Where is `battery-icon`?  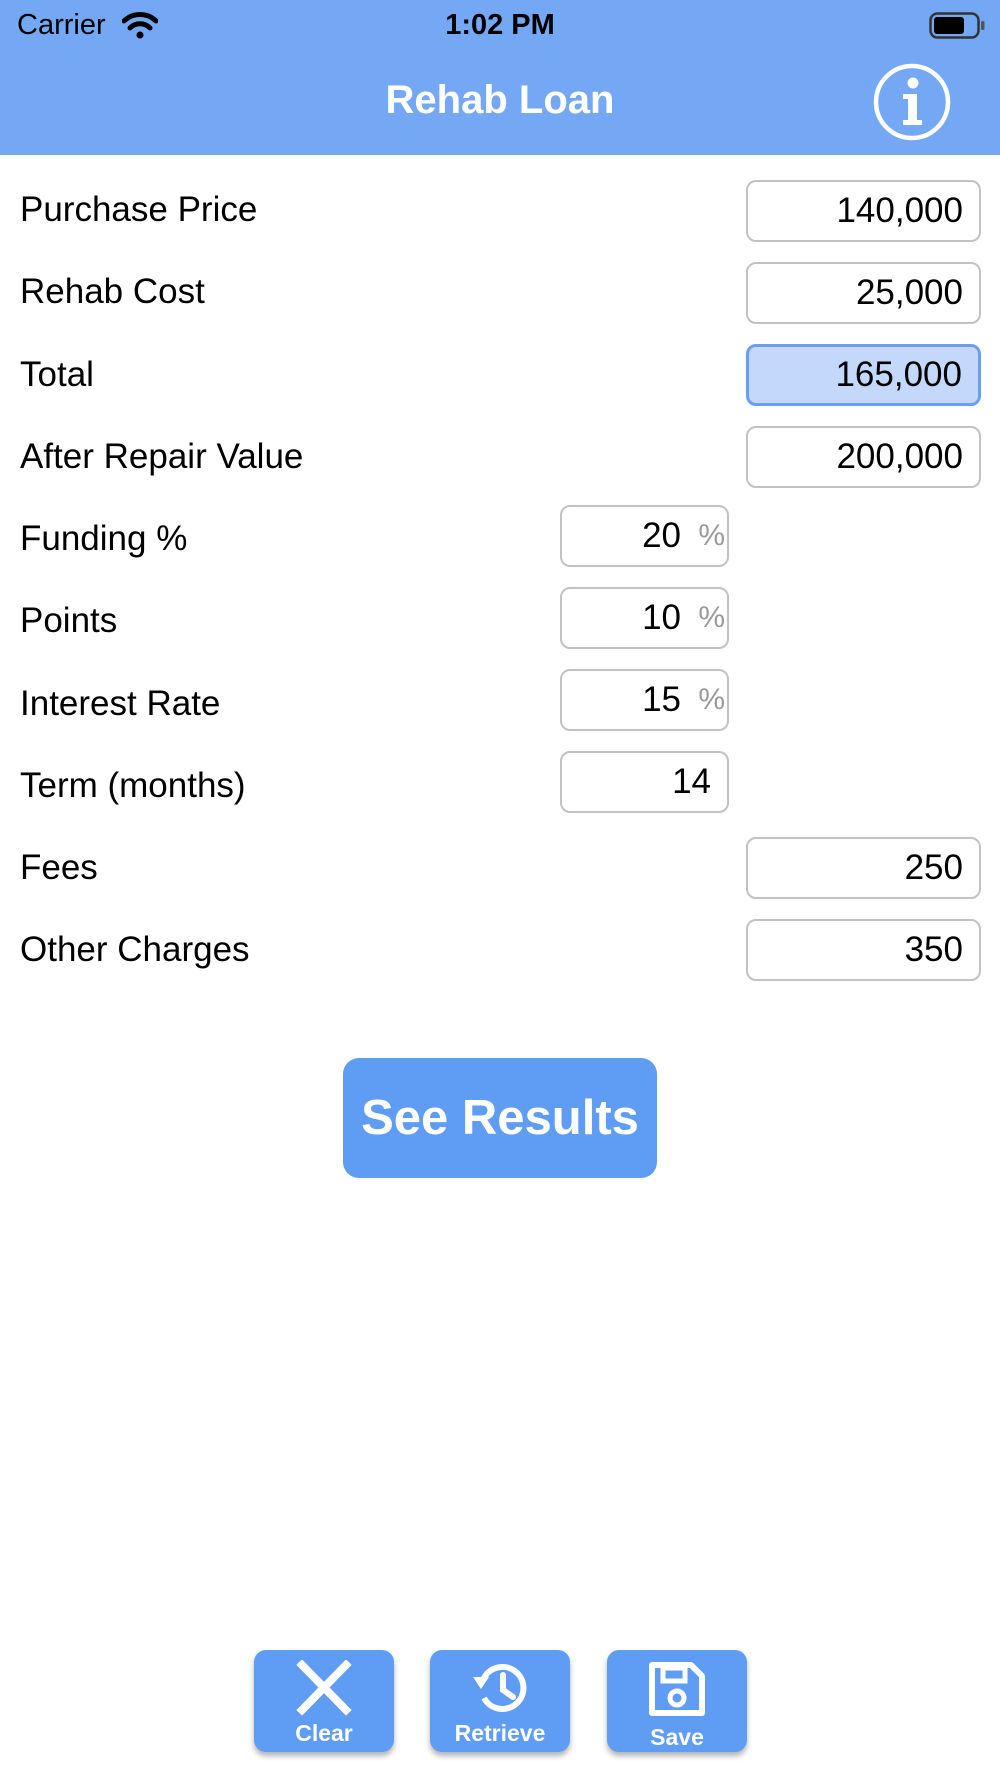
battery-icon is located at coordinates (957, 25).